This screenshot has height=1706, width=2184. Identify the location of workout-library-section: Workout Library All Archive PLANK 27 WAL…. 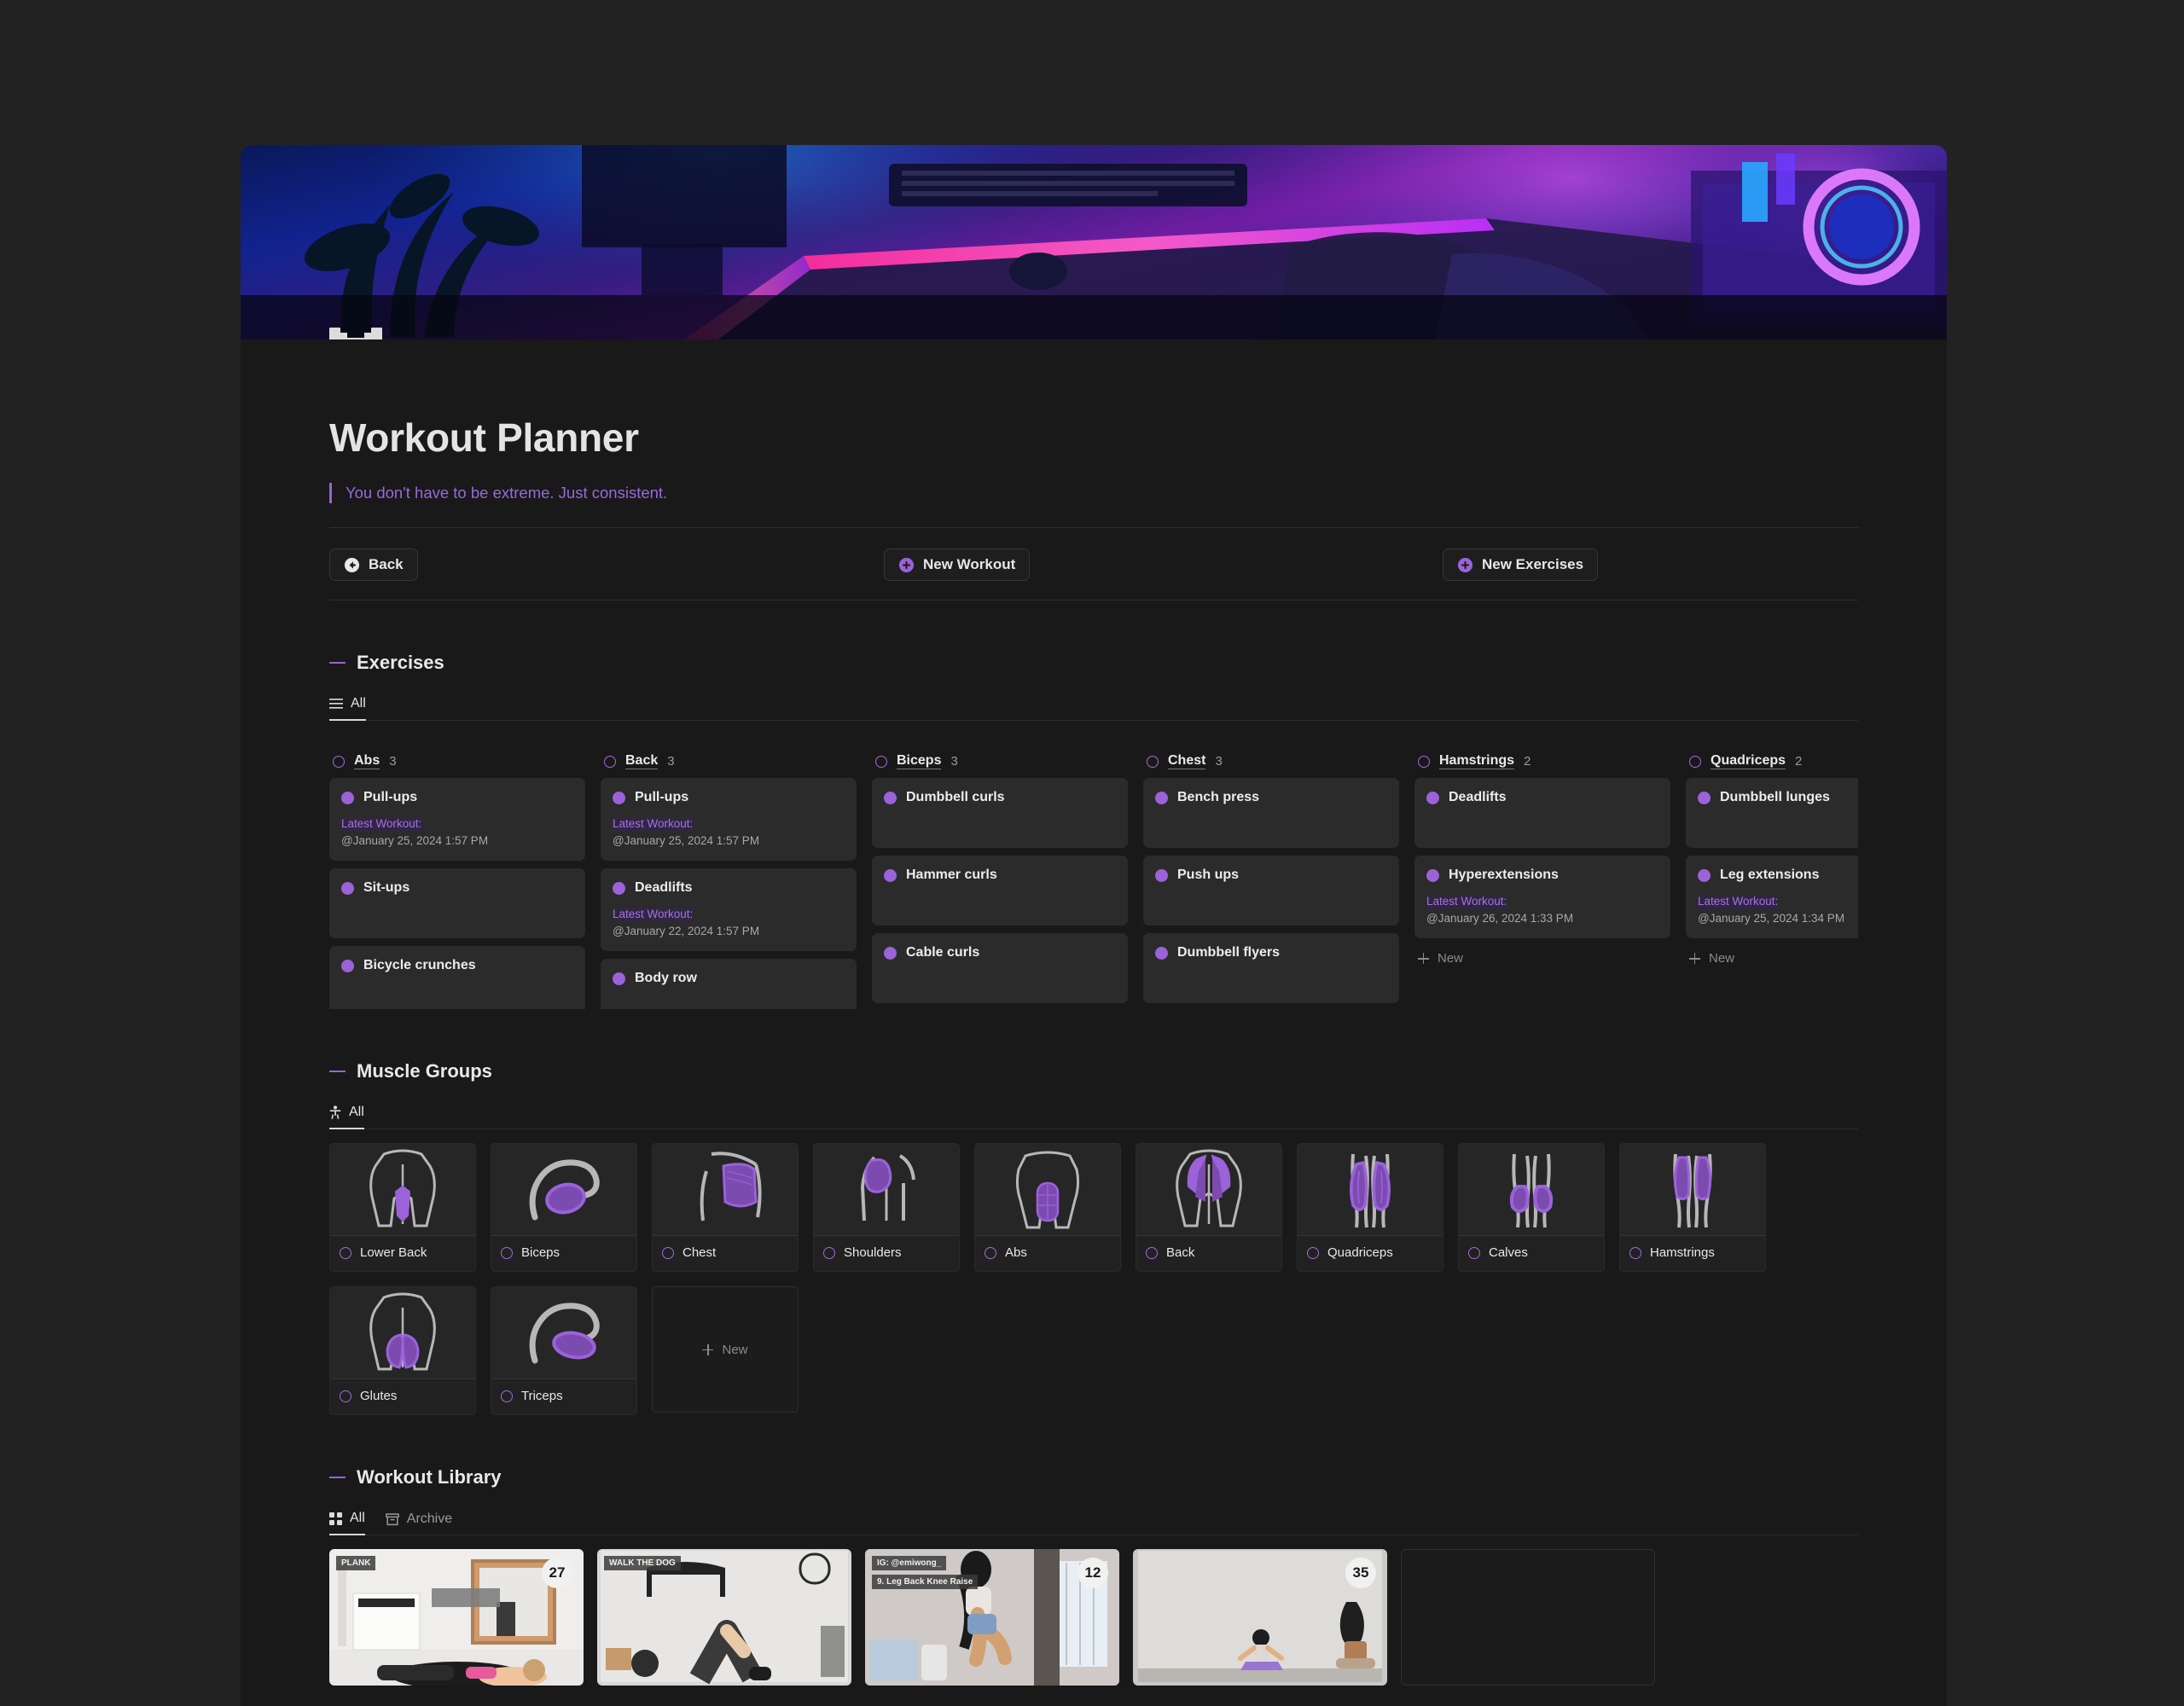
(1094, 1550).